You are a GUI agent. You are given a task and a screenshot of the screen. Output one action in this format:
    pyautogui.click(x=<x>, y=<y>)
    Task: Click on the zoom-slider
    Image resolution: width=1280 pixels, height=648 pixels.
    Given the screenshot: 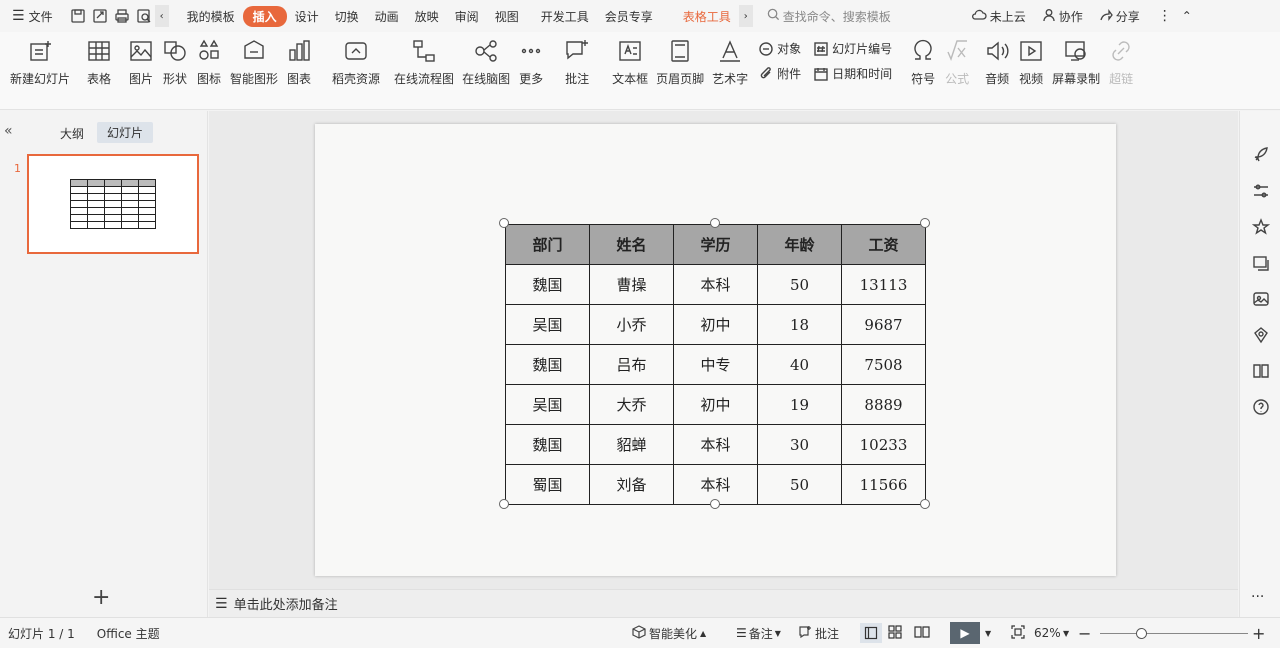 What is the action you would take?
    pyautogui.click(x=1174, y=633)
    